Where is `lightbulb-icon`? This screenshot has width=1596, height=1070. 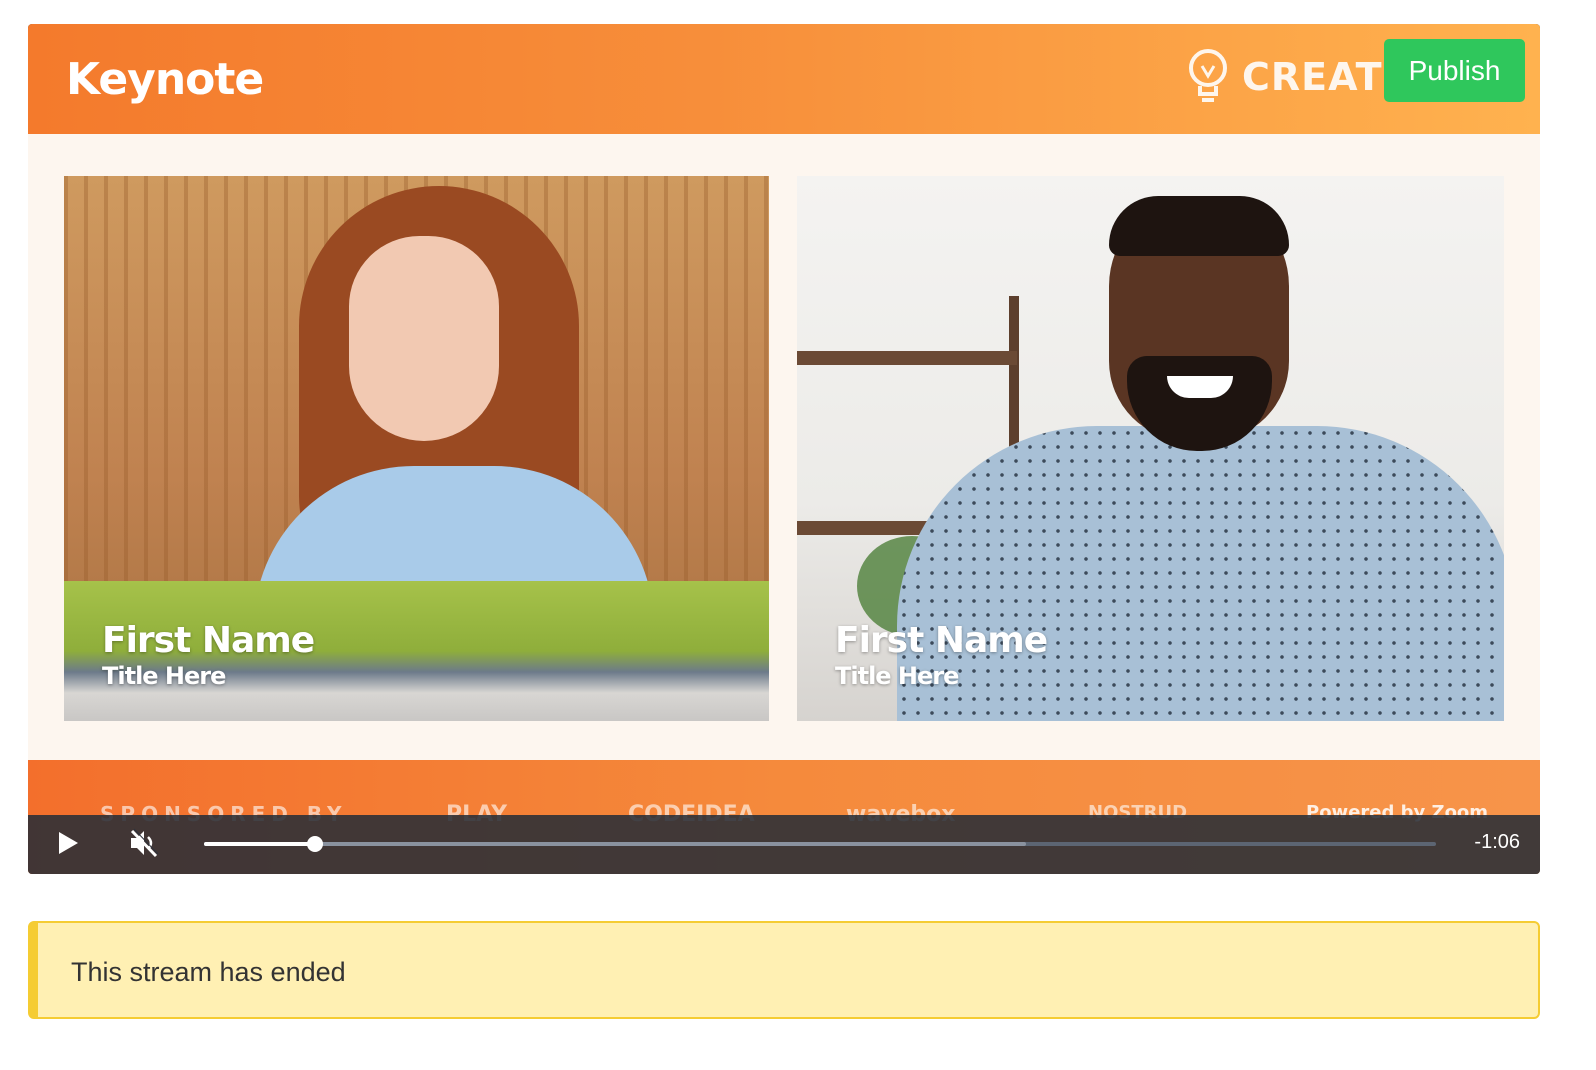
lightbulb-icon is located at coordinates (1208, 77).